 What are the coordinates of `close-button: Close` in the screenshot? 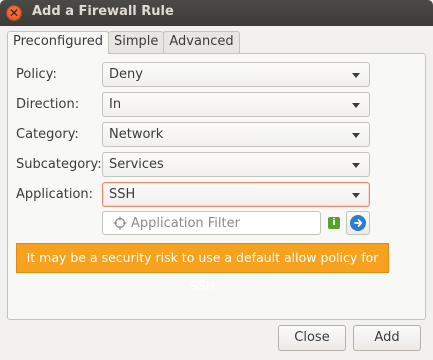 It's located at (312, 338).